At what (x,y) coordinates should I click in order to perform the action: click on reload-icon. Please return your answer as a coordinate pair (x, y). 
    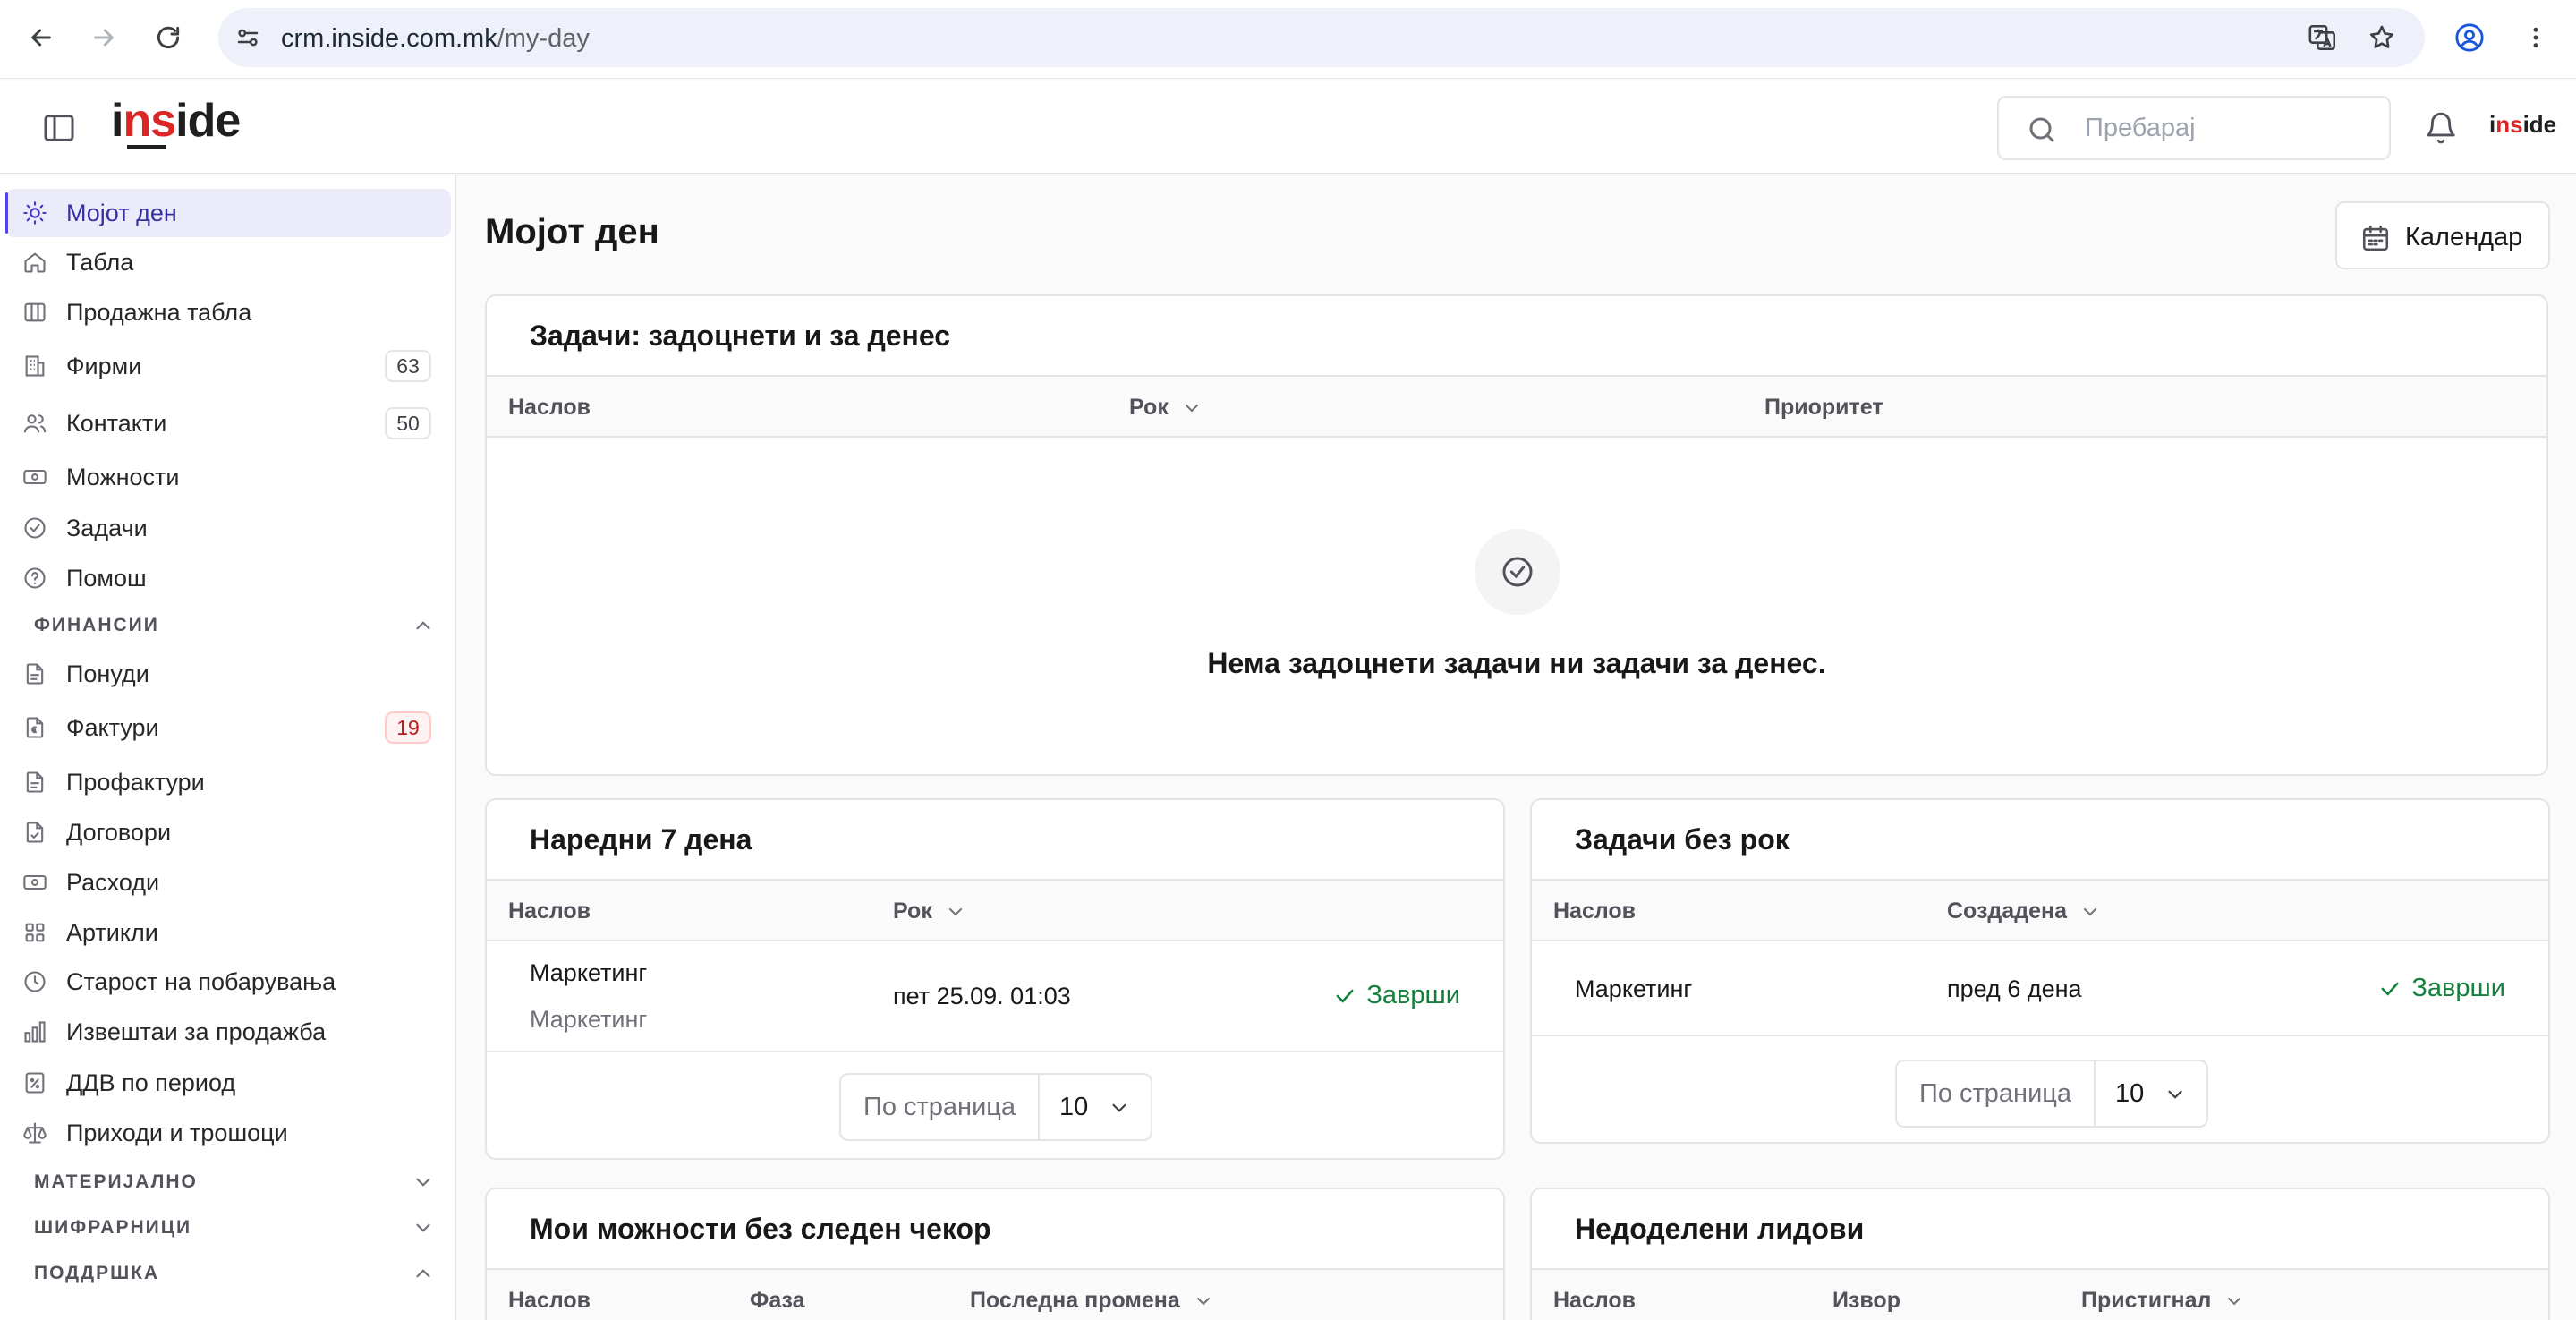
    Looking at the image, I should click on (168, 37).